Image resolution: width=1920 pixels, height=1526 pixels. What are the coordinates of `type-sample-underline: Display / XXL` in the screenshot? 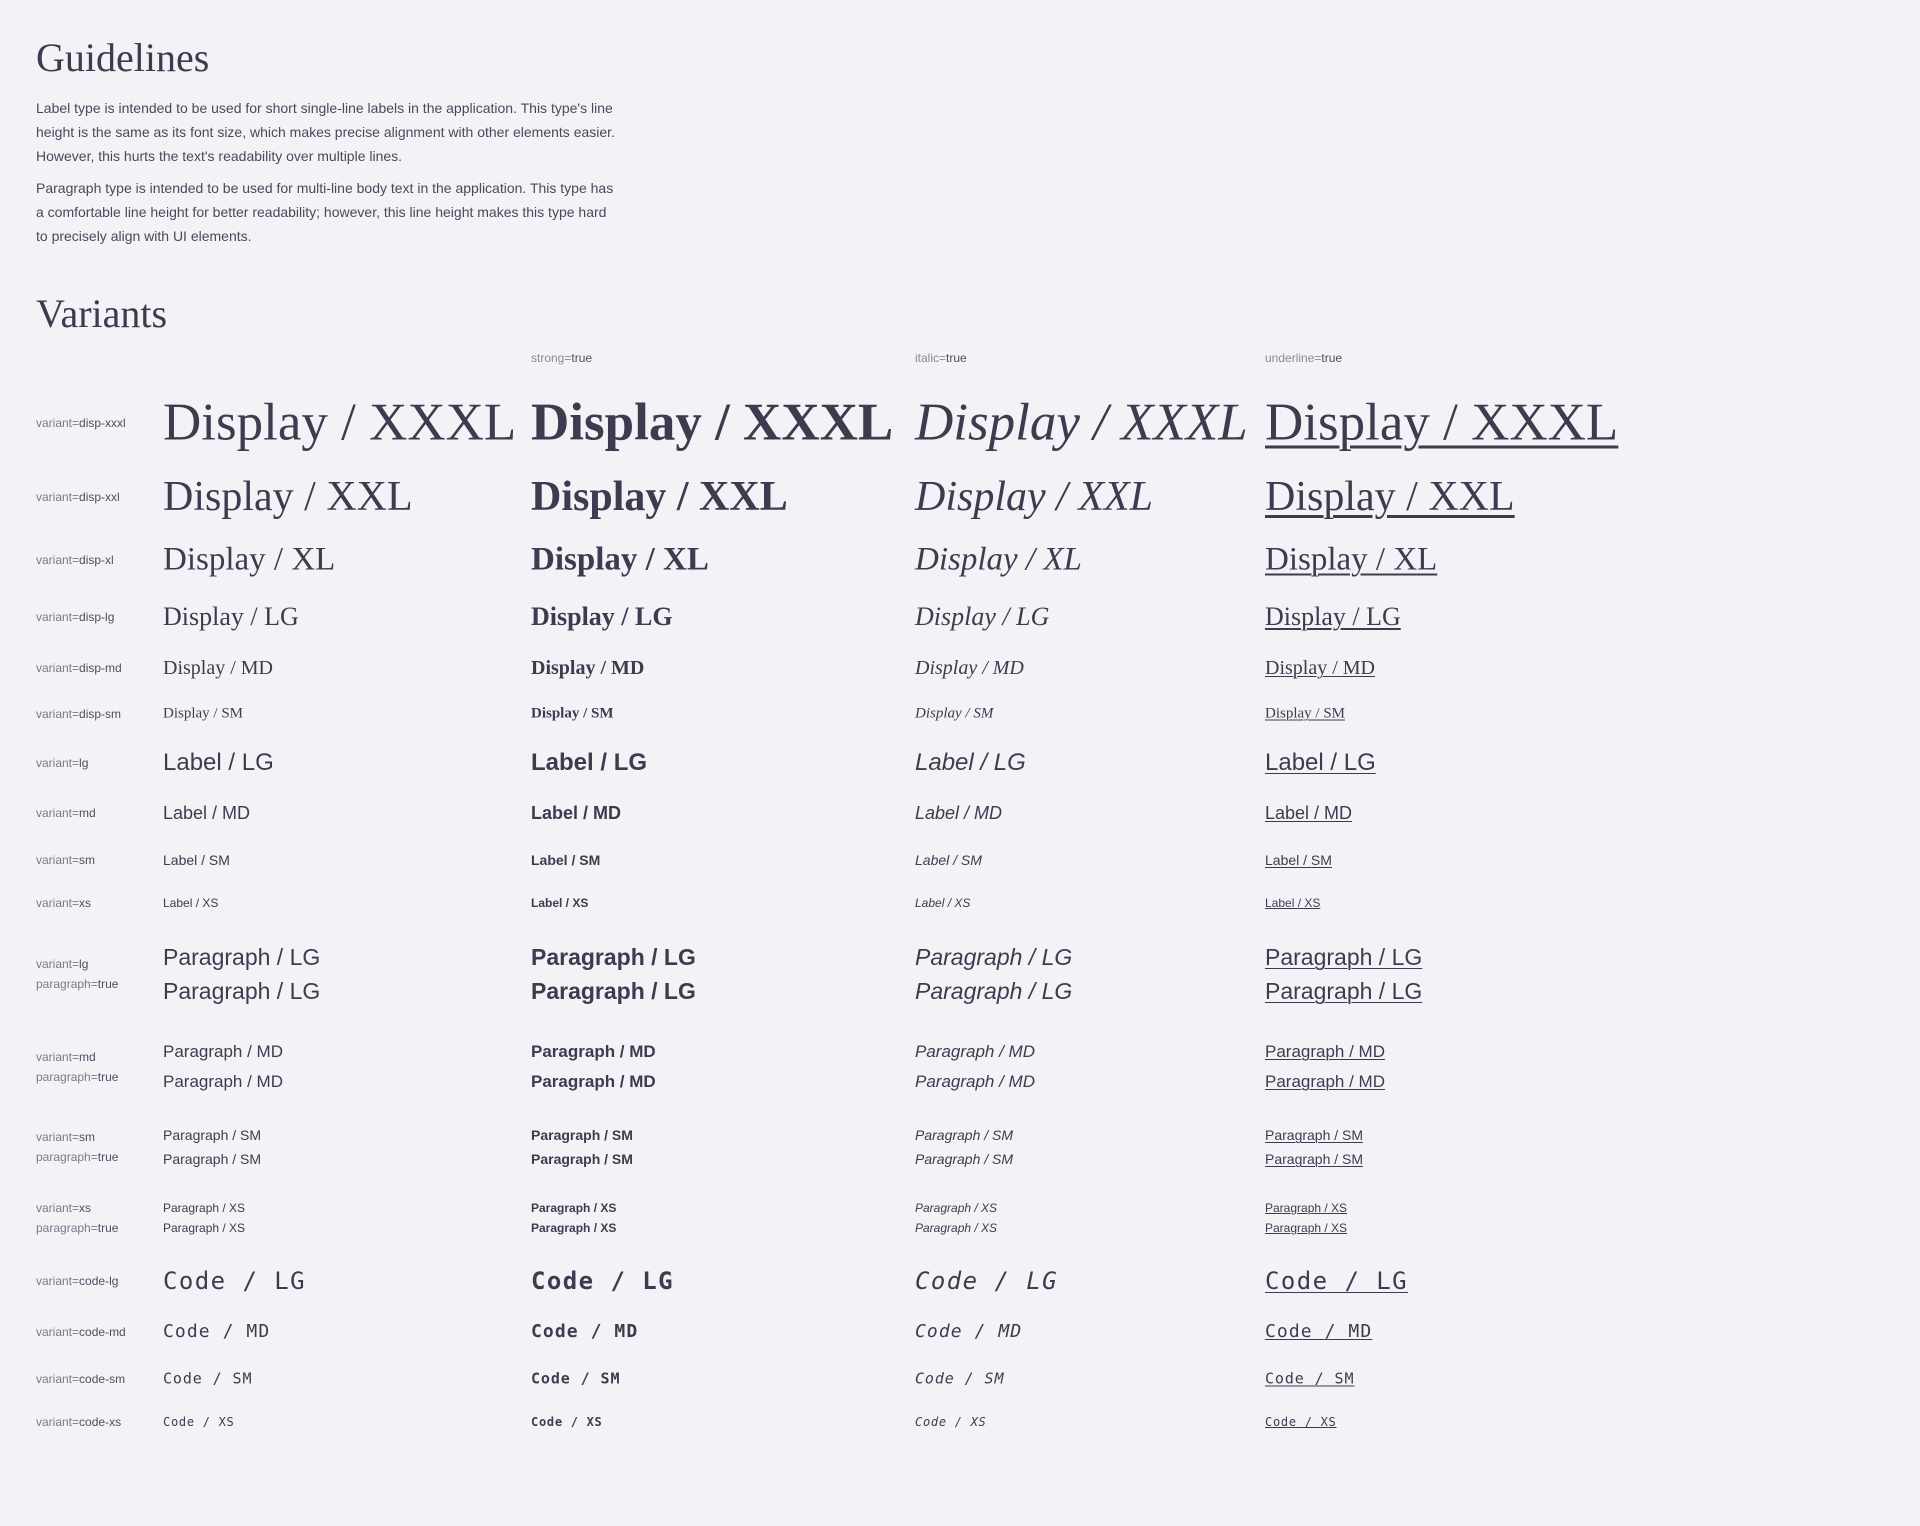 It's located at (1390, 497).